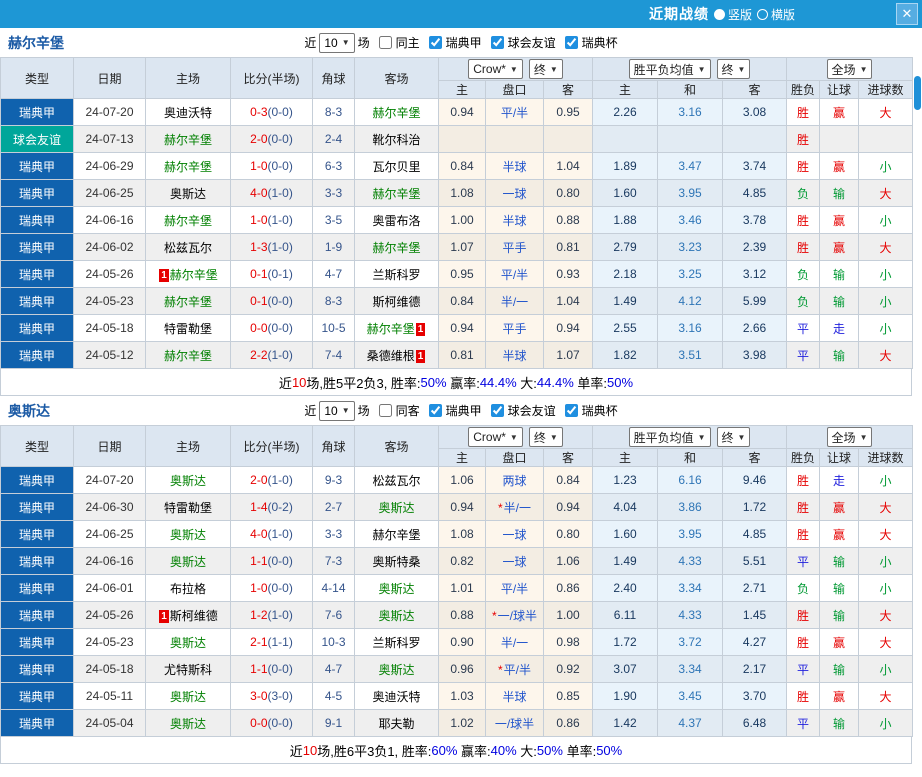 Image resolution: width=922 pixels, height=777 pixels. I want to click on ah-away-odds-cell: 0.84, so click(568, 480).